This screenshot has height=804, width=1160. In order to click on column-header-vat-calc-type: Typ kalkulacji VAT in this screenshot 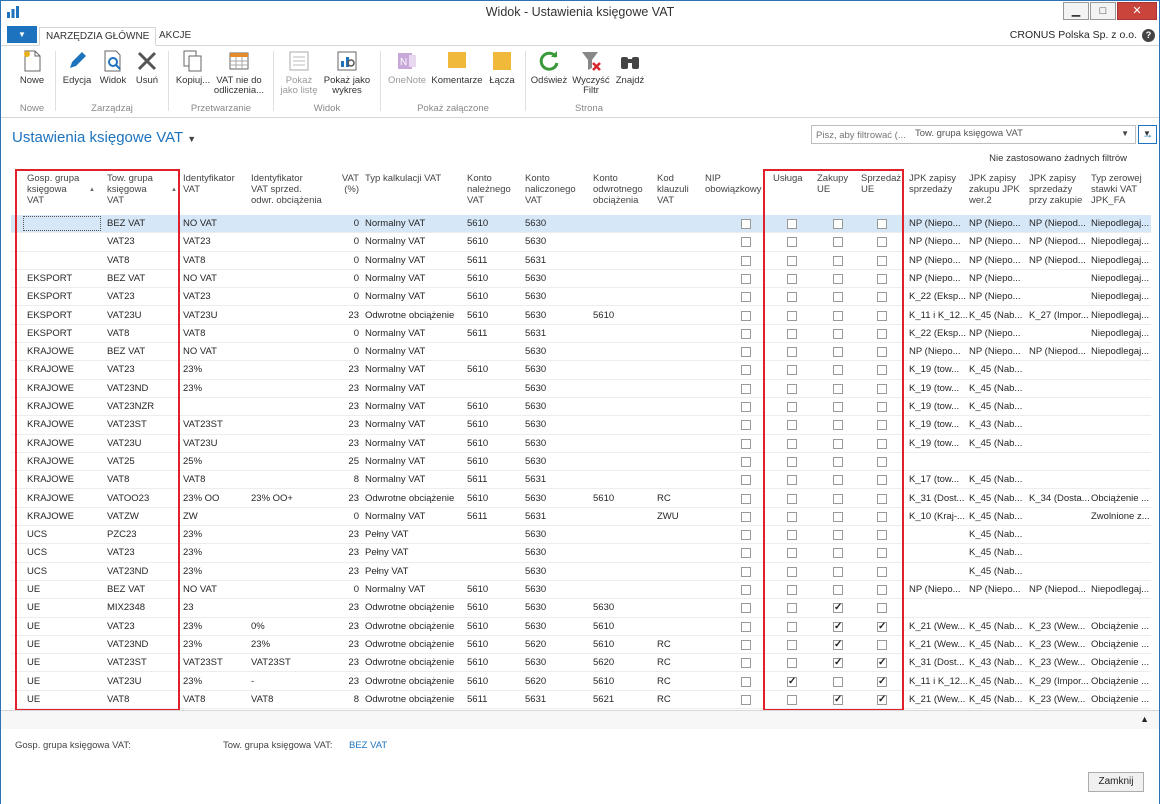, I will do `click(415, 178)`.